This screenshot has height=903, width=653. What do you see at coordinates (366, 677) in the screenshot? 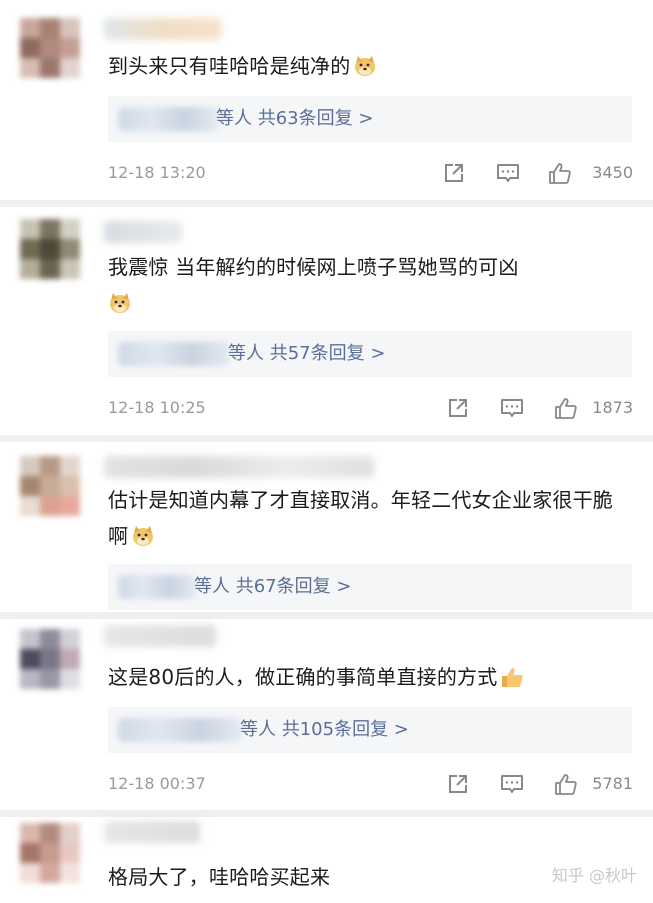
I see `comment-text: 这是80后的人，做正确的事简单直接的方式` at bounding box center [366, 677].